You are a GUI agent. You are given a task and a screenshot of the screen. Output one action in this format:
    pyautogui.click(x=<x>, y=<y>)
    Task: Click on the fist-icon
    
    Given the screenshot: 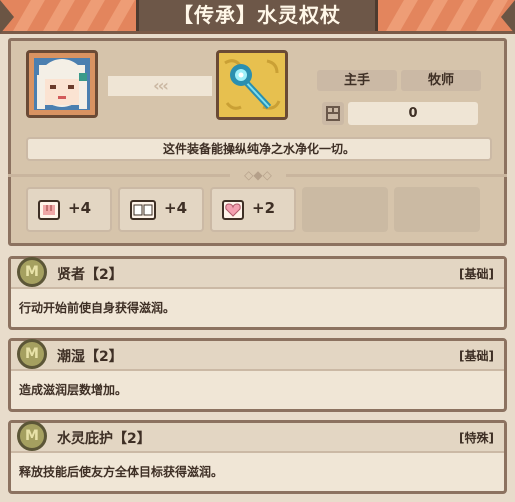 What is the action you would take?
    pyautogui.click(x=49, y=210)
    